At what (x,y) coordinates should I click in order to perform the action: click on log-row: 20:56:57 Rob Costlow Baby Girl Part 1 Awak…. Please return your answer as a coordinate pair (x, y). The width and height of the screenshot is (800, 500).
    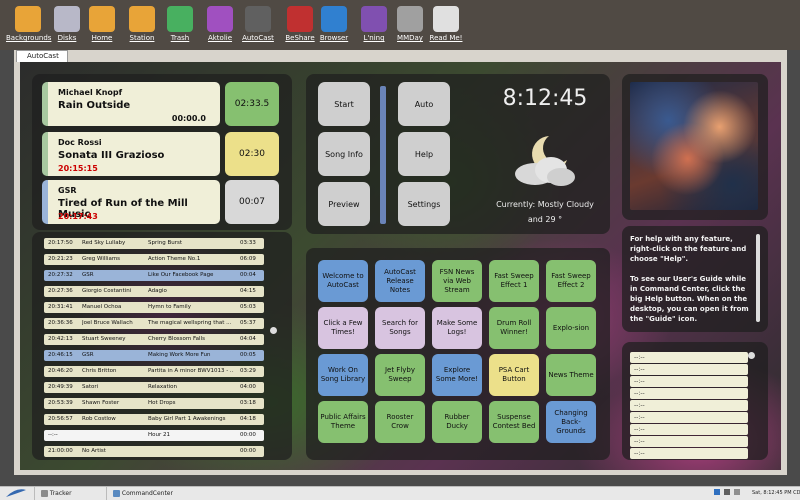
    Looking at the image, I should click on (154, 419).